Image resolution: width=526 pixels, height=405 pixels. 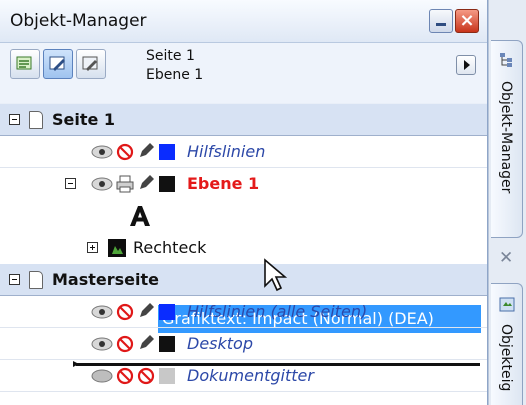 I want to click on edit-layers-icon, so click(x=57, y=63).